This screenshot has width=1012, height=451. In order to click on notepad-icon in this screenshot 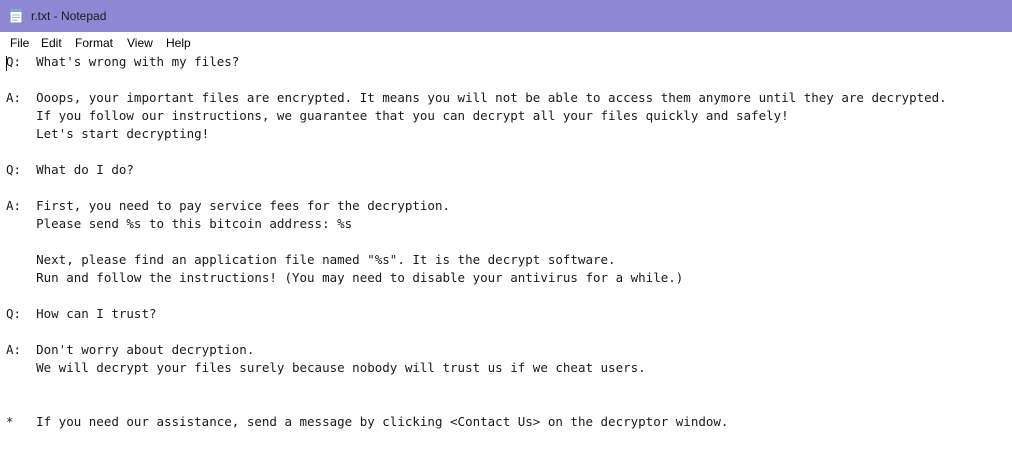, I will do `click(16, 16)`.